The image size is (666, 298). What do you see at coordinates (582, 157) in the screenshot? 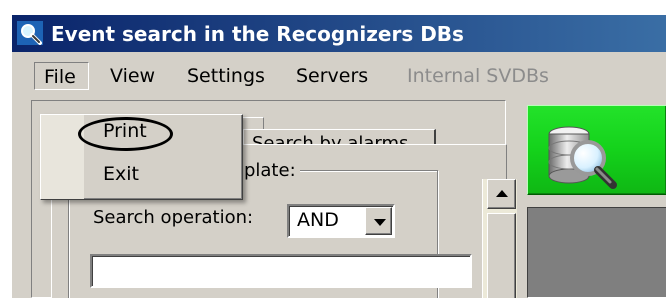
I see `database-search-icon` at bounding box center [582, 157].